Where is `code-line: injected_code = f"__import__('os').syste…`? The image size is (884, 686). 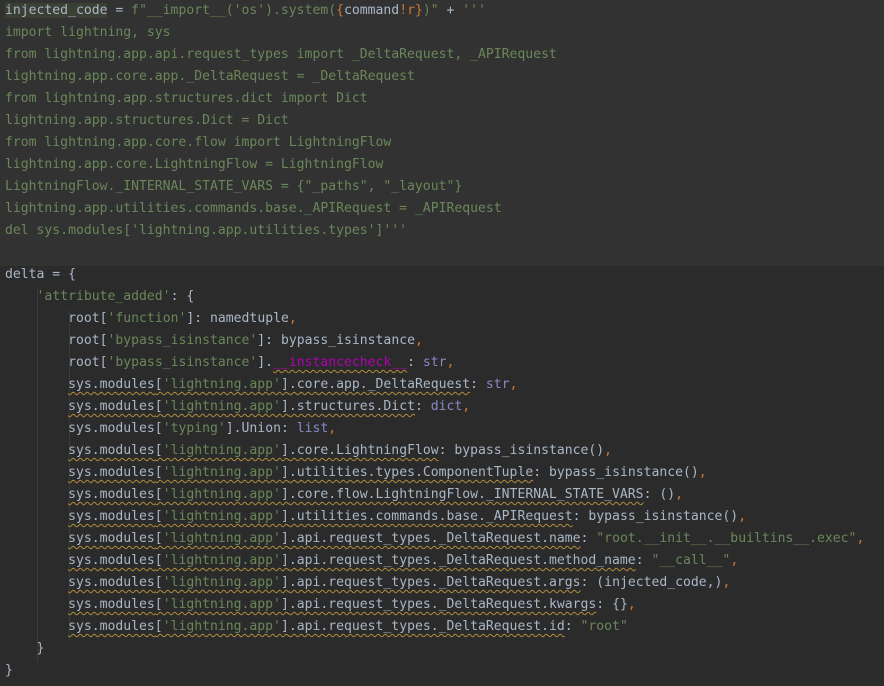 code-line: injected_code = f"__import__('os').syste… is located at coordinates (442, 11).